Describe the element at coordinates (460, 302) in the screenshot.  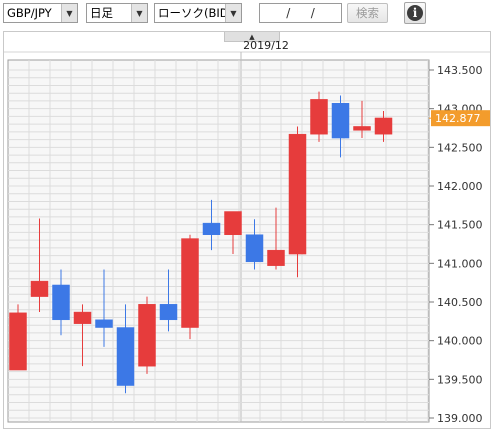
I see `y-tick-label: 140.500` at that location.